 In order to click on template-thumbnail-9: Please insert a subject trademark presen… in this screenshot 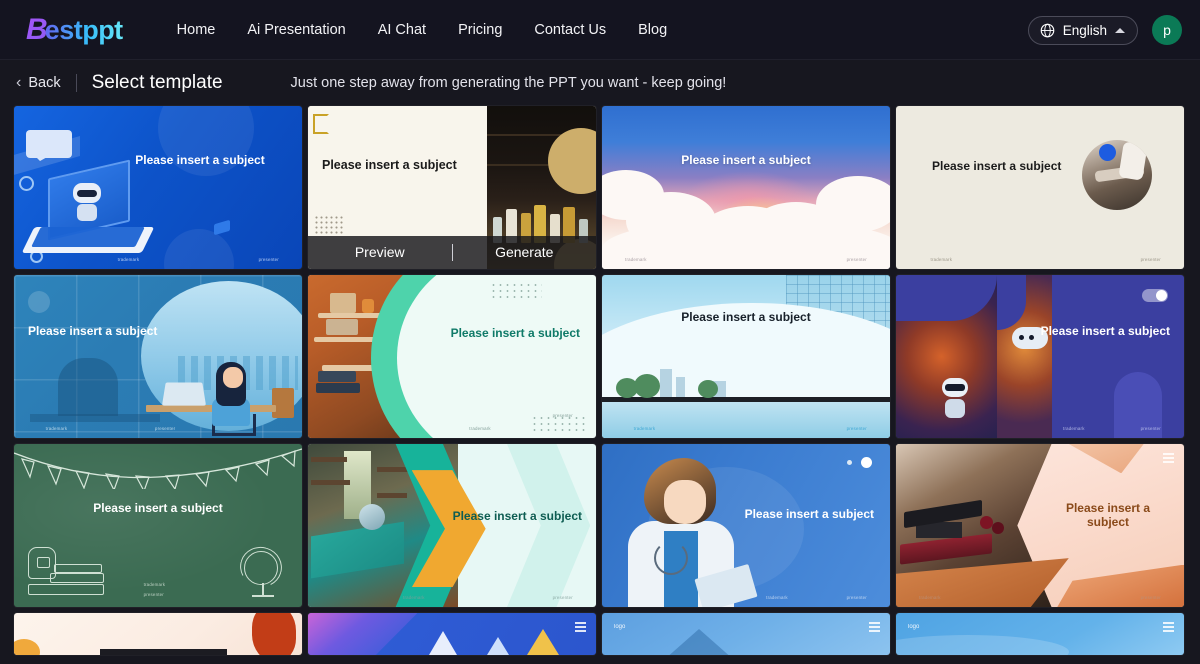, I will do `click(158, 525)`.